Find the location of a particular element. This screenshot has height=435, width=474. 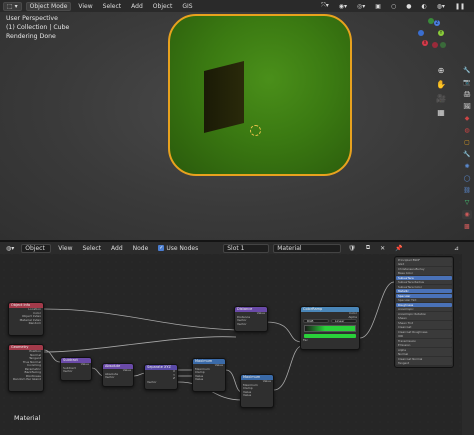

particles-tab-icon: ✺ is located at coordinates (467, 166).